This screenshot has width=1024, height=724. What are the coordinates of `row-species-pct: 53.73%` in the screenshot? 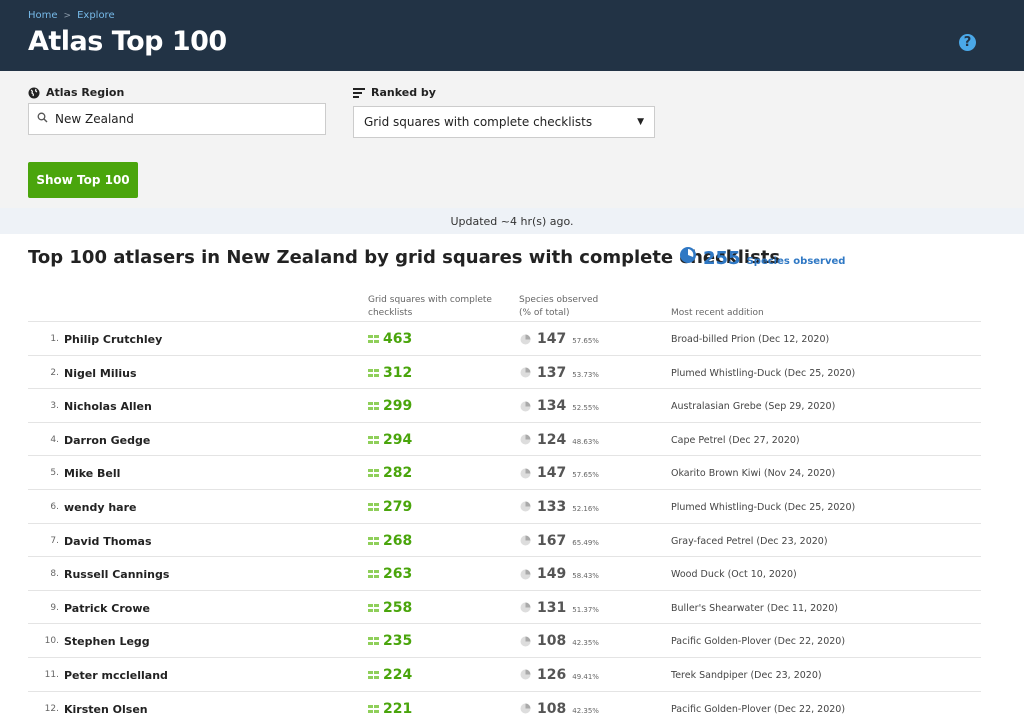 It's located at (585, 374).